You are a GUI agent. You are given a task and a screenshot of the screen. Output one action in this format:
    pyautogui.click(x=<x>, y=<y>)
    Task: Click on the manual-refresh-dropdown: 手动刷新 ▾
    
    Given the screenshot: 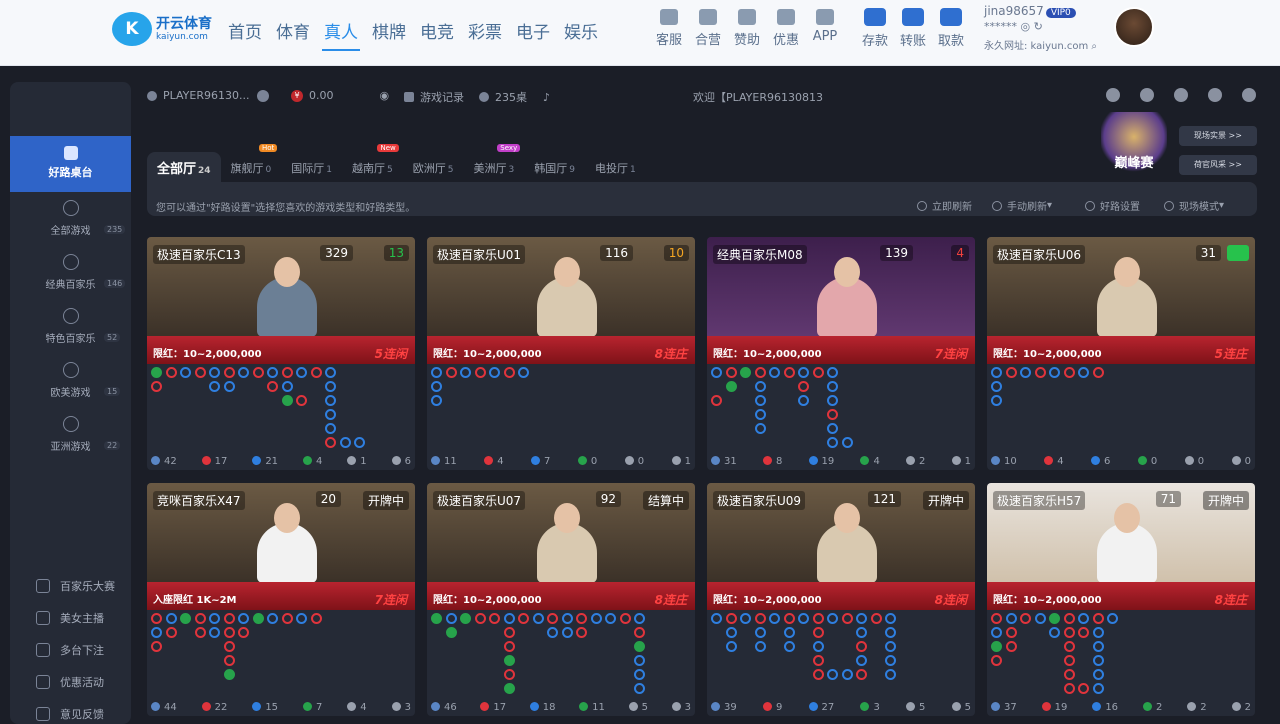 What is the action you would take?
    pyautogui.click(x=1022, y=205)
    